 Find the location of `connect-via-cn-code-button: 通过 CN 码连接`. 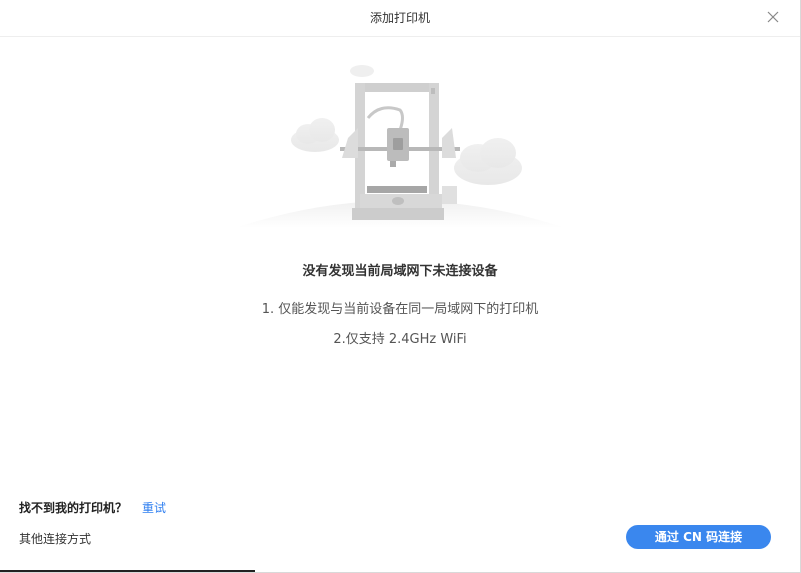

connect-via-cn-code-button: 通过 CN 码连接 is located at coordinates (698, 537).